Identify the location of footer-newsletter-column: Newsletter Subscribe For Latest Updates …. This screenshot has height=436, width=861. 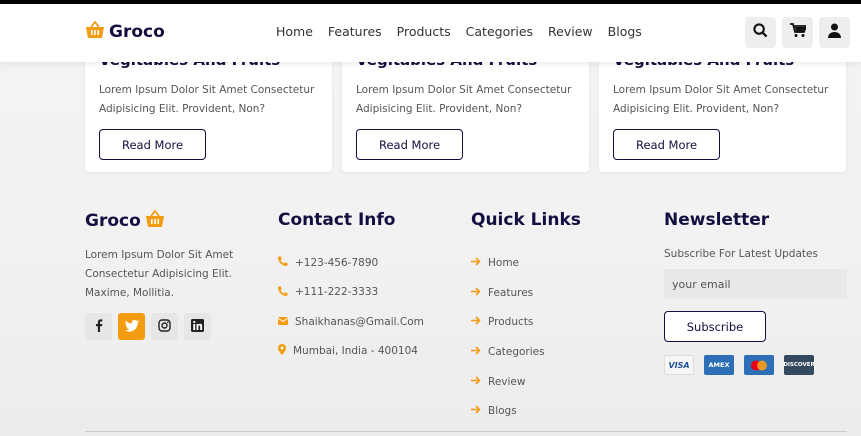
(762, 281).